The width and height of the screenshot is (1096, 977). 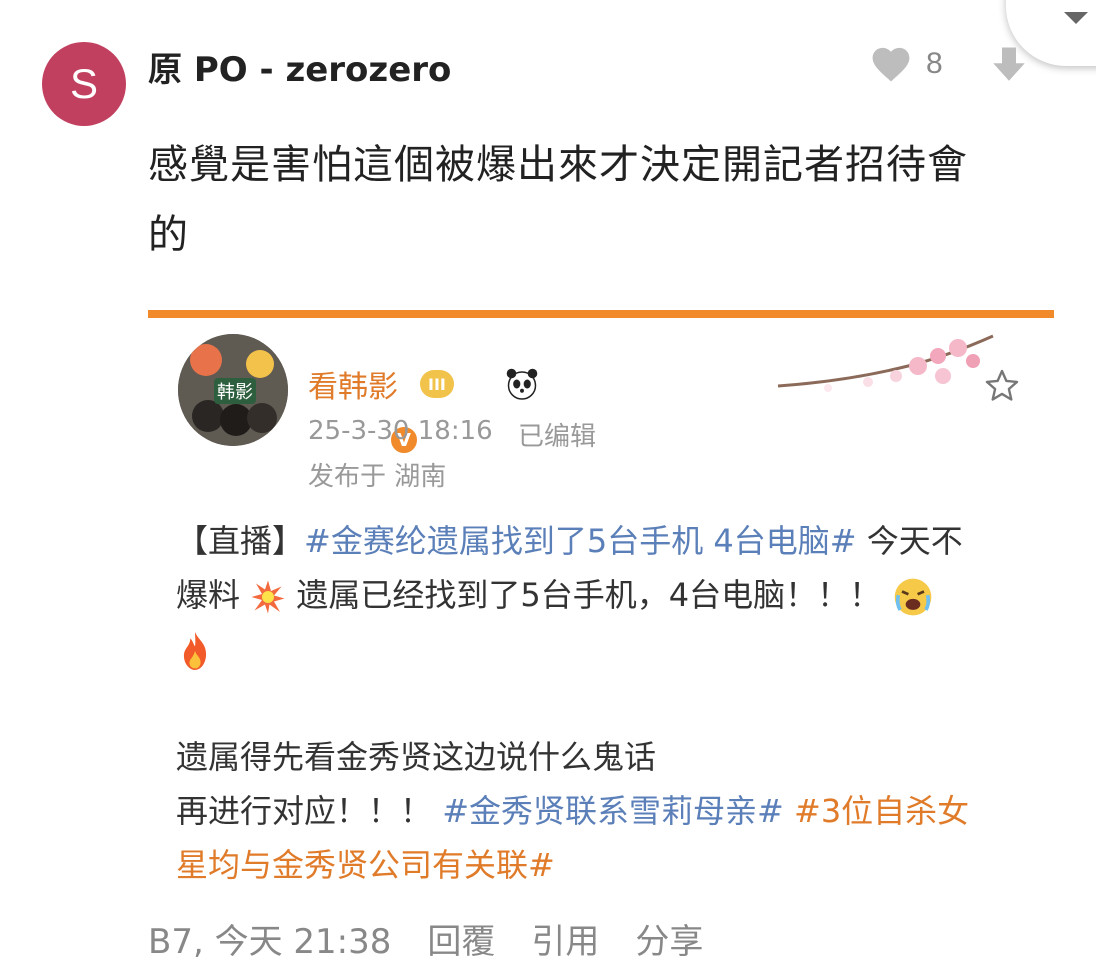 I want to click on quote-button: 引用, so click(x=565, y=938).